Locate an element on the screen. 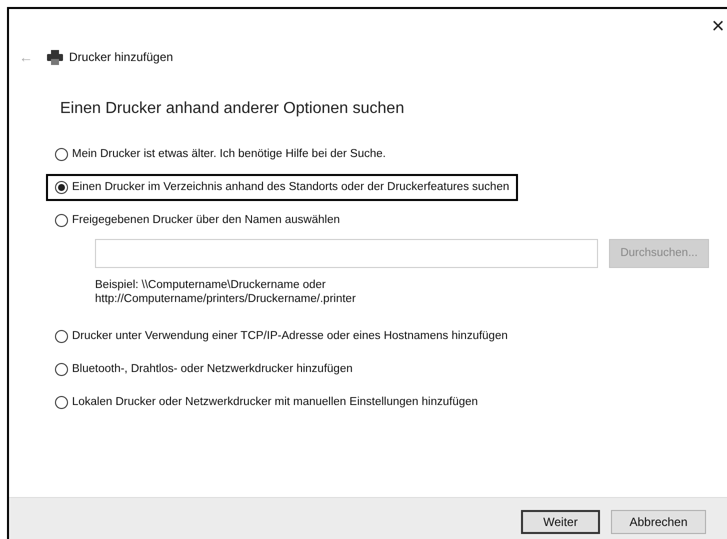  radio-option: Mein Drucker ist etwas älter. Ich benötige Hilfe bei der Suche. is located at coordinates (220, 154).